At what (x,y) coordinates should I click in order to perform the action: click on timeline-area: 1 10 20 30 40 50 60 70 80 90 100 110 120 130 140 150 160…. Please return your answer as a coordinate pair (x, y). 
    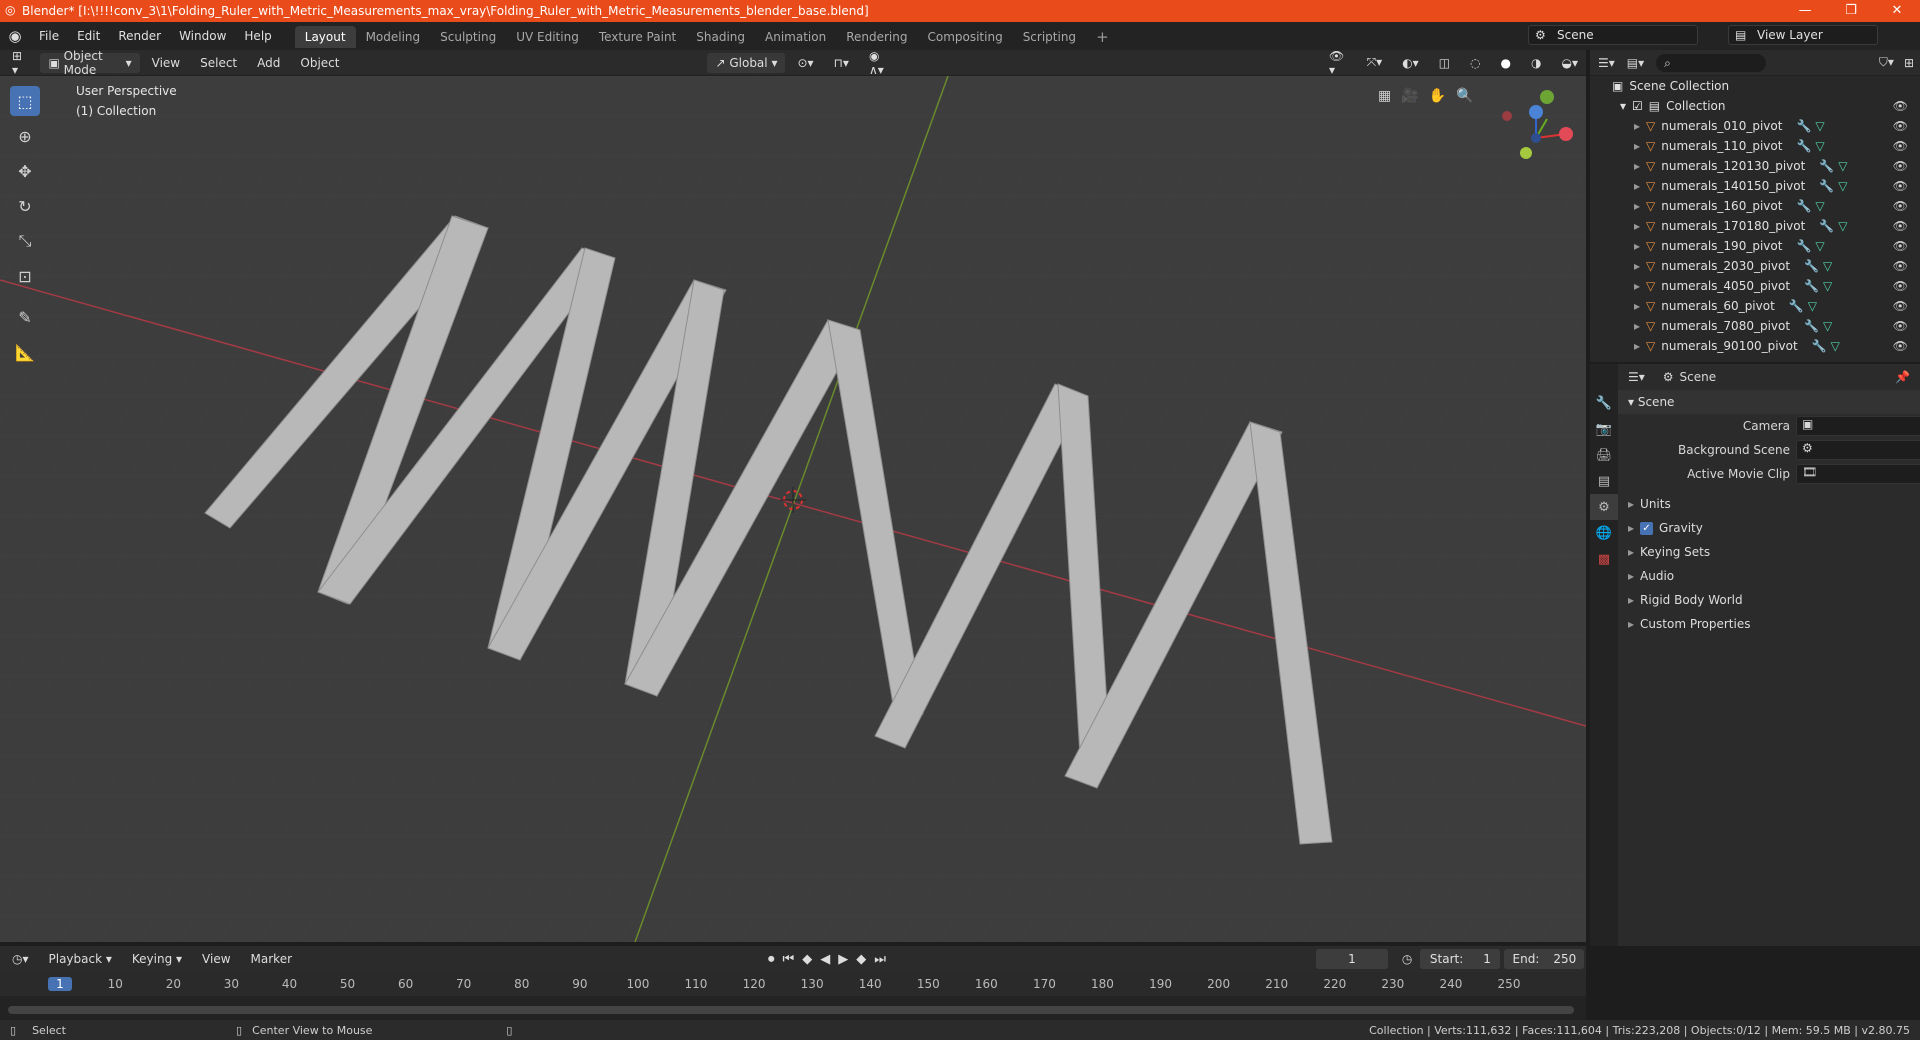
    Looking at the image, I should click on (793, 996).